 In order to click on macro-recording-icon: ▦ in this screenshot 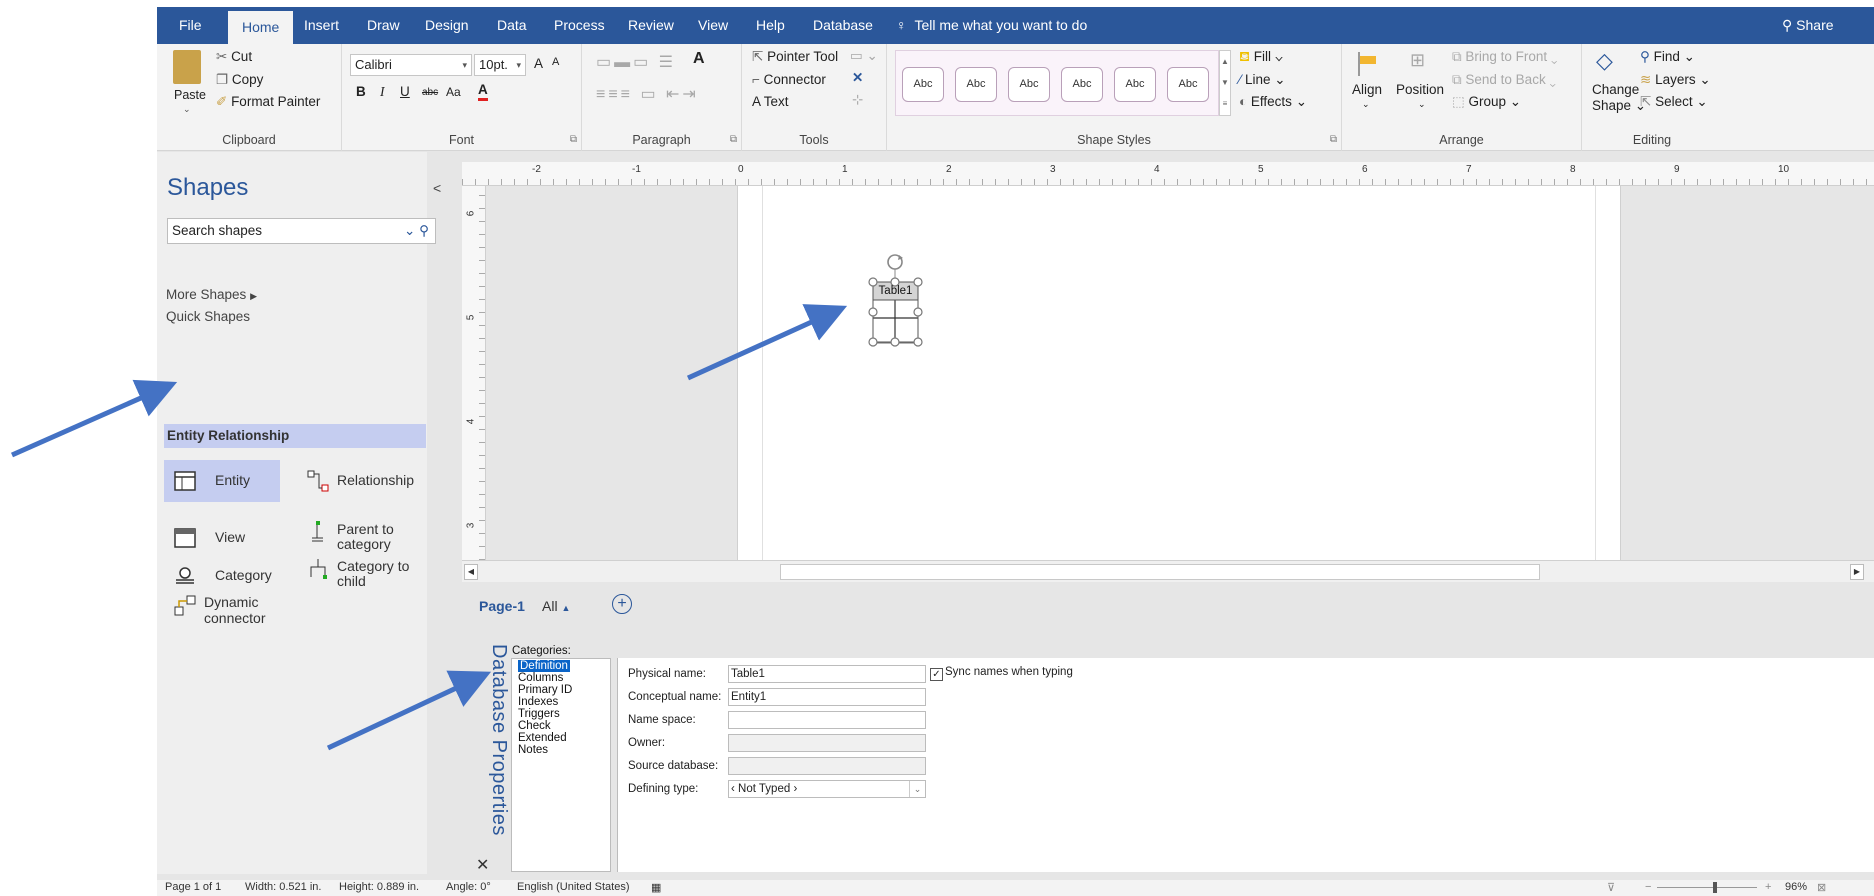, I will do `click(656, 887)`.